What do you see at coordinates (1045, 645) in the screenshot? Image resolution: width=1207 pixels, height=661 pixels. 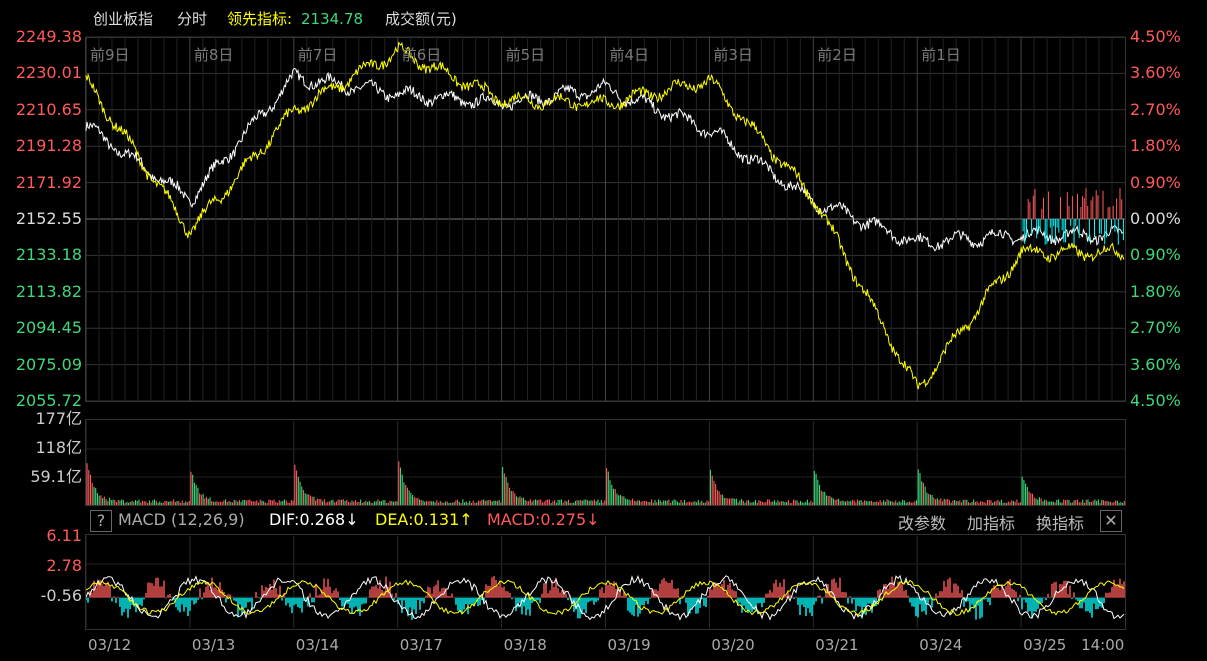 I see `date-label: 03/25` at bounding box center [1045, 645].